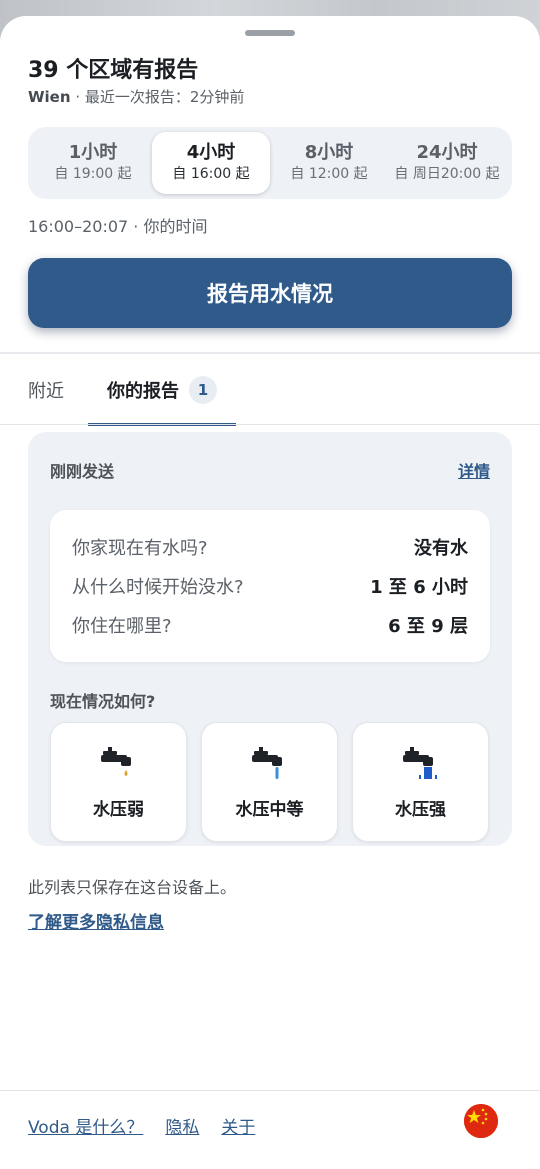 Image resolution: width=540 pixels, height=1169 pixels. Describe the element at coordinates (441, 548) in the screenshot. I see `answer-text: 没有水` at that location.